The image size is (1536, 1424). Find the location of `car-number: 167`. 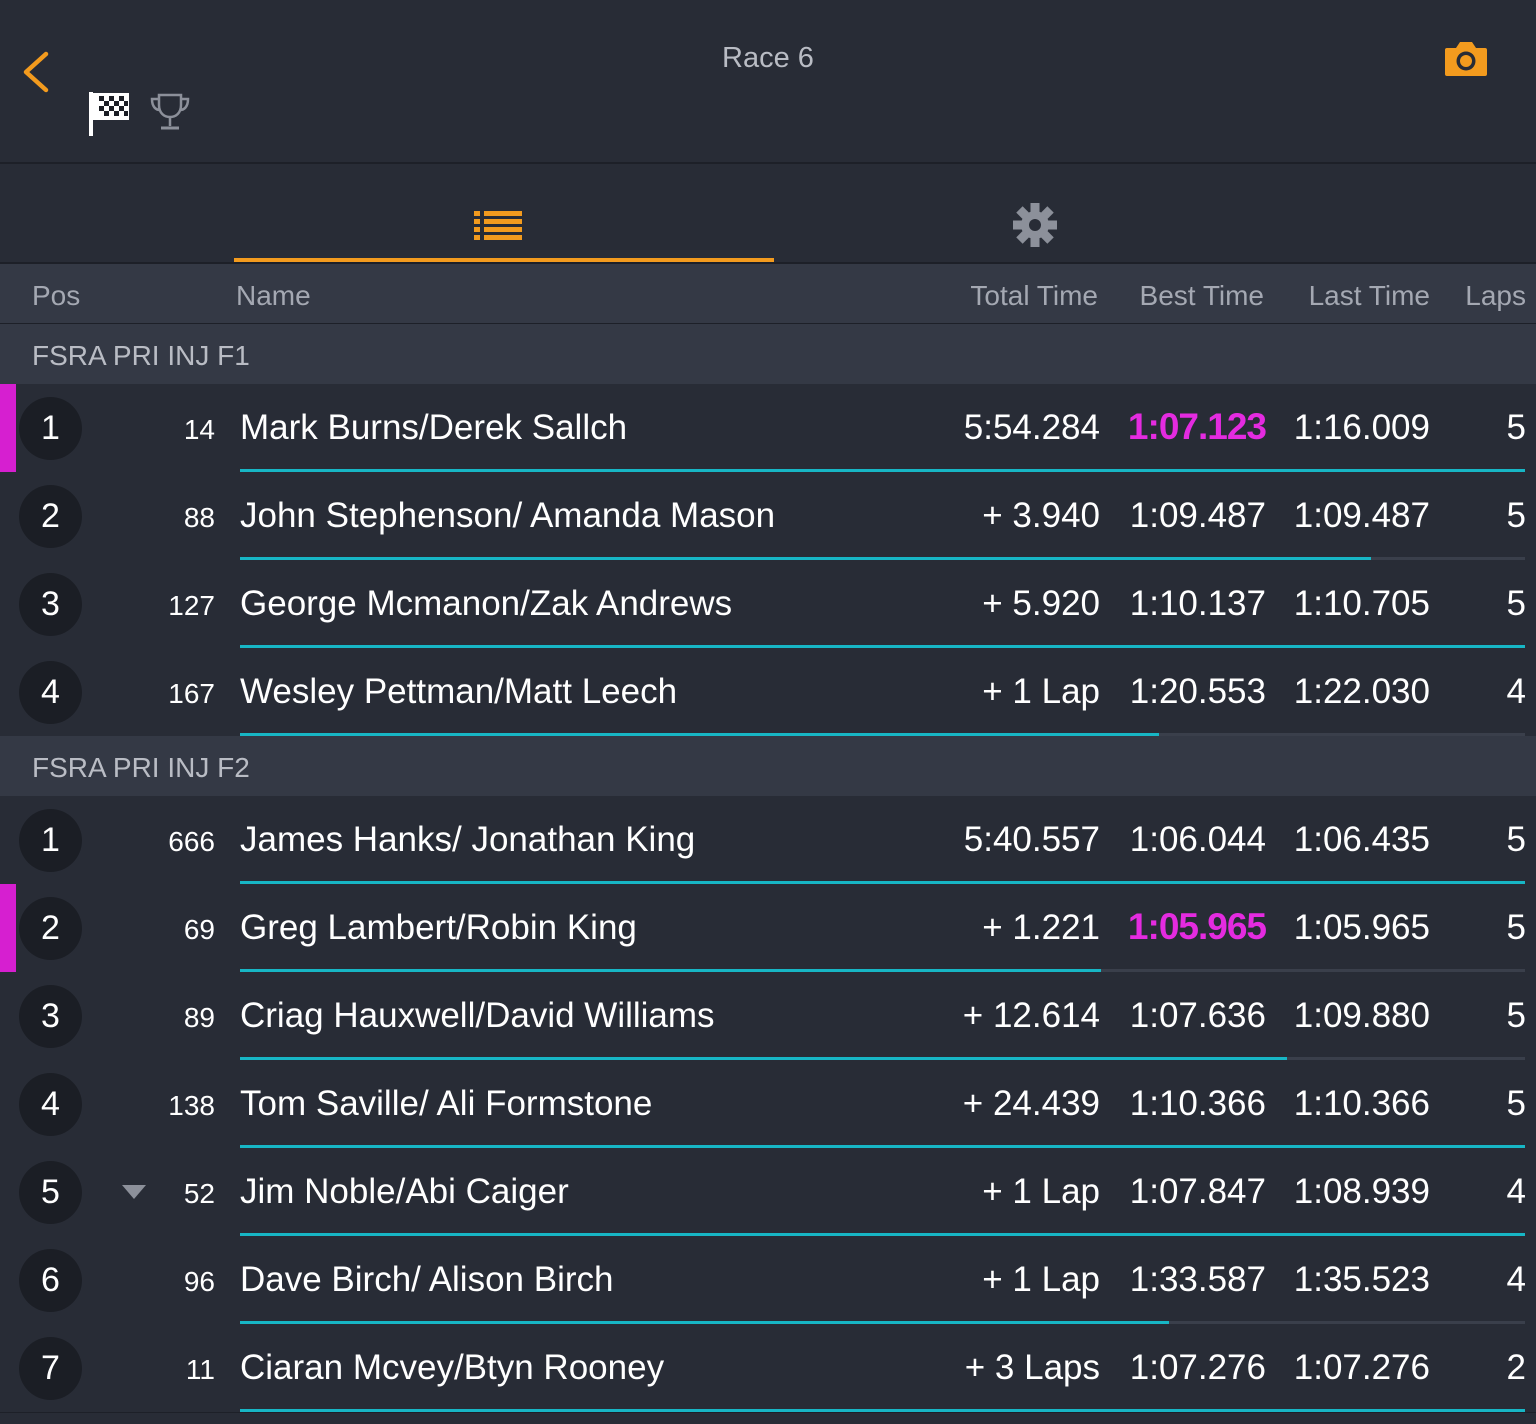

car-number: 167 is located at coordinates (191, 693).